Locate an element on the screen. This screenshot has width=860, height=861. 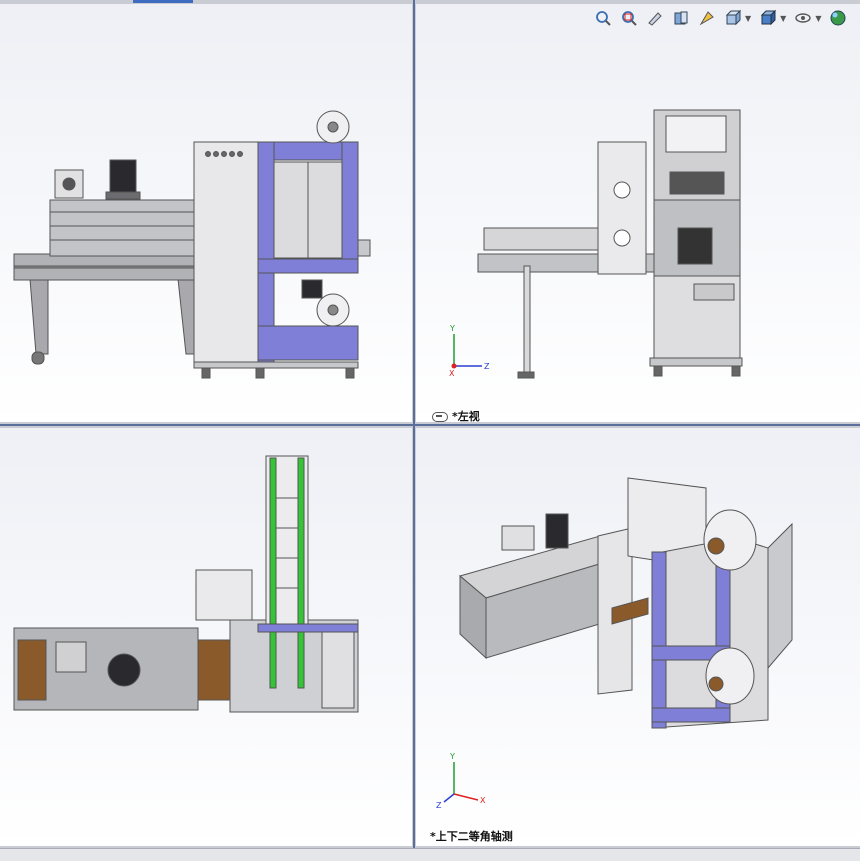
blue-frame-bottom is located at coordinates (308, 343).